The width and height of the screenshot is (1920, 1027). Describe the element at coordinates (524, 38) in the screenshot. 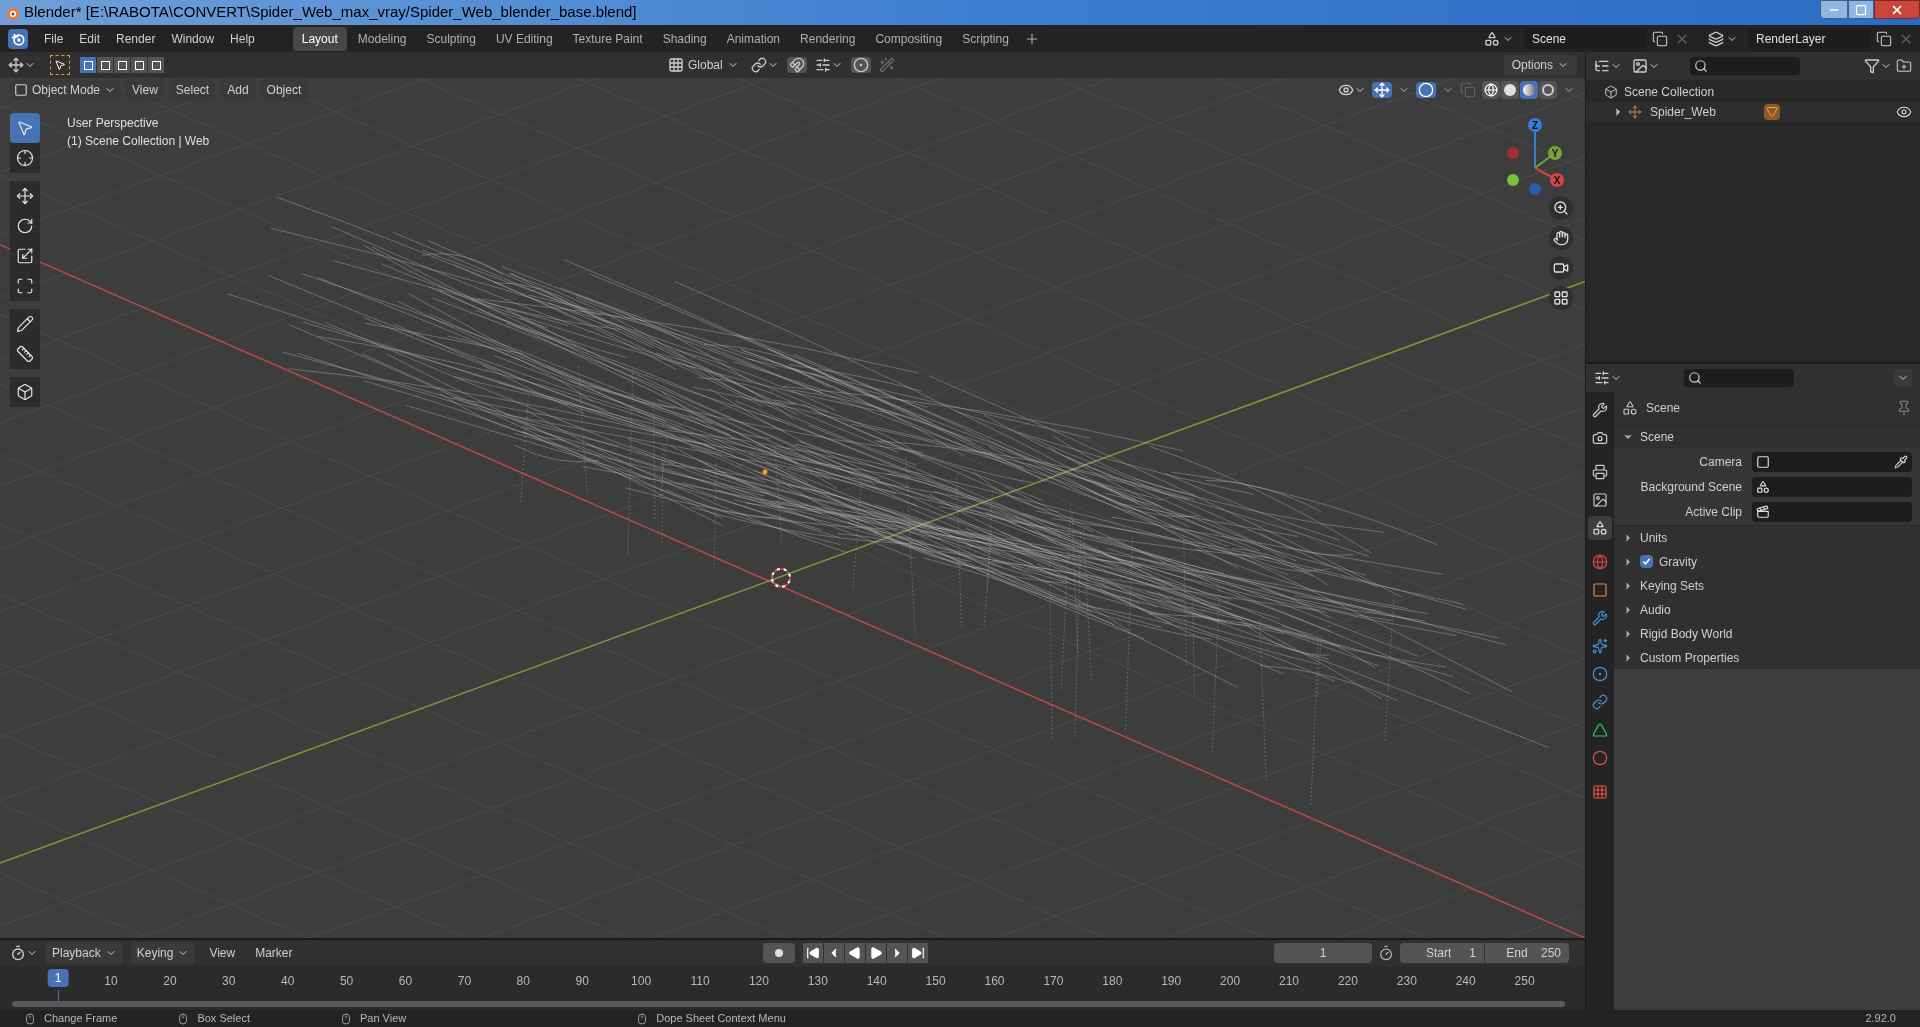

I see `workspace-tab: UV Editing` at that location.